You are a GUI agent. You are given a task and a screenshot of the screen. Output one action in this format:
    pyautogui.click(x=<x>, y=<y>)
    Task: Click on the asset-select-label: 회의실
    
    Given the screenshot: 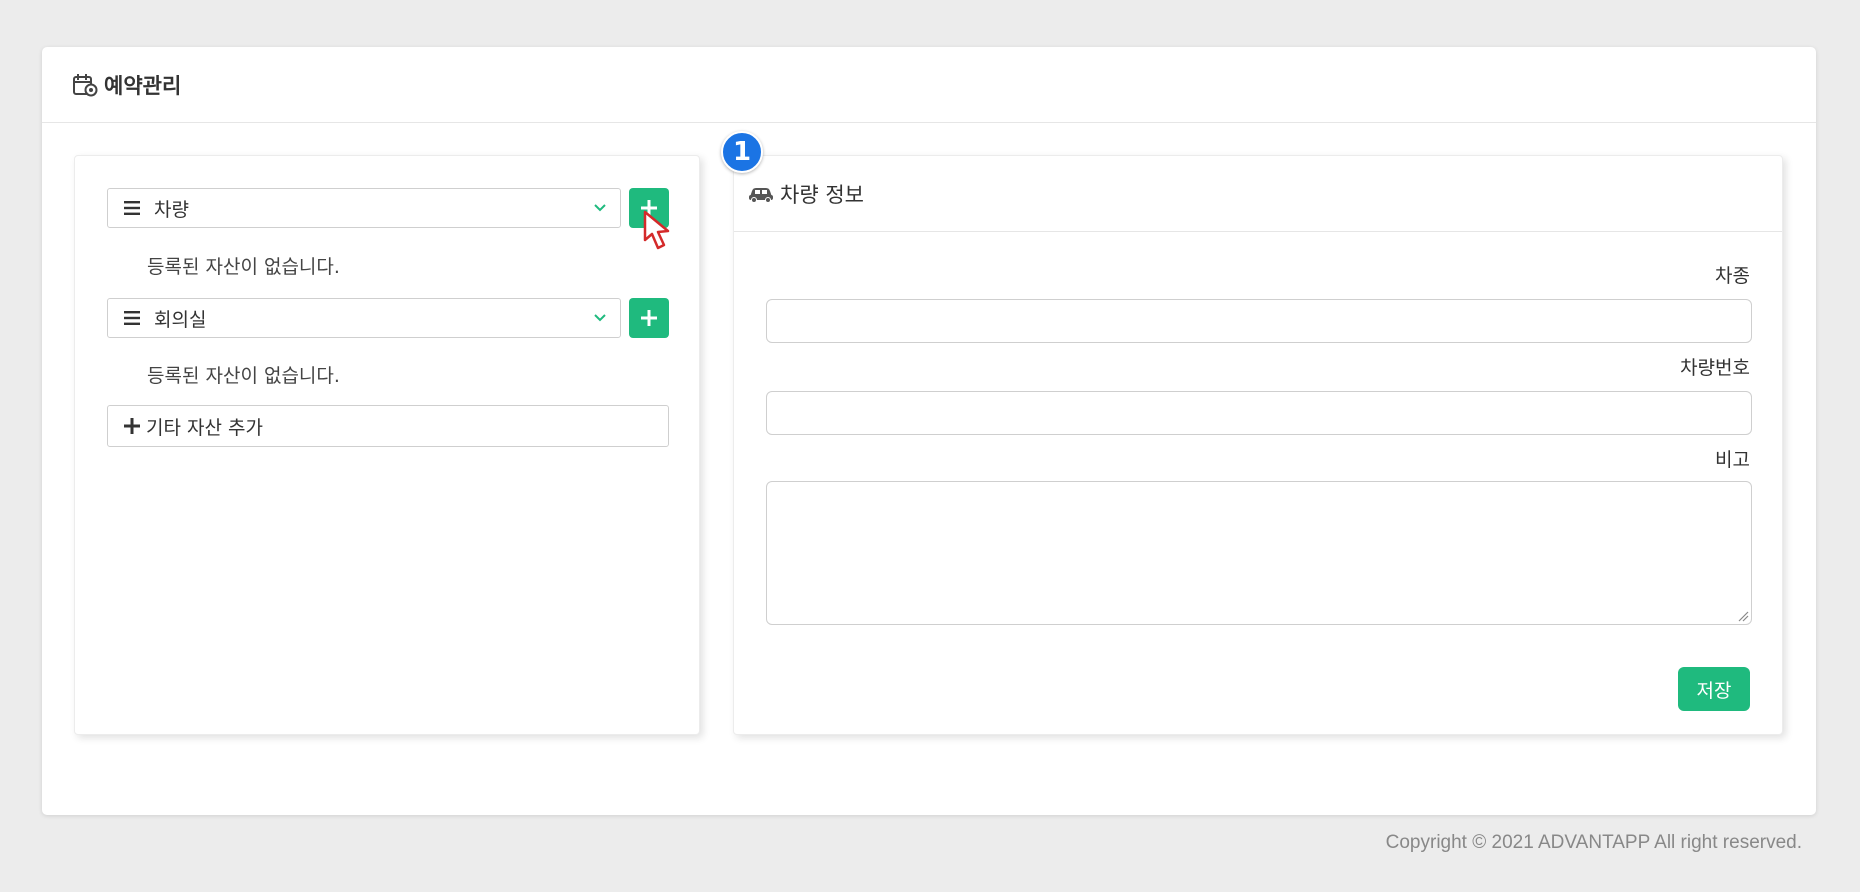 What is the action you would take?
    pyautogui.click(x=180, y=319)
    